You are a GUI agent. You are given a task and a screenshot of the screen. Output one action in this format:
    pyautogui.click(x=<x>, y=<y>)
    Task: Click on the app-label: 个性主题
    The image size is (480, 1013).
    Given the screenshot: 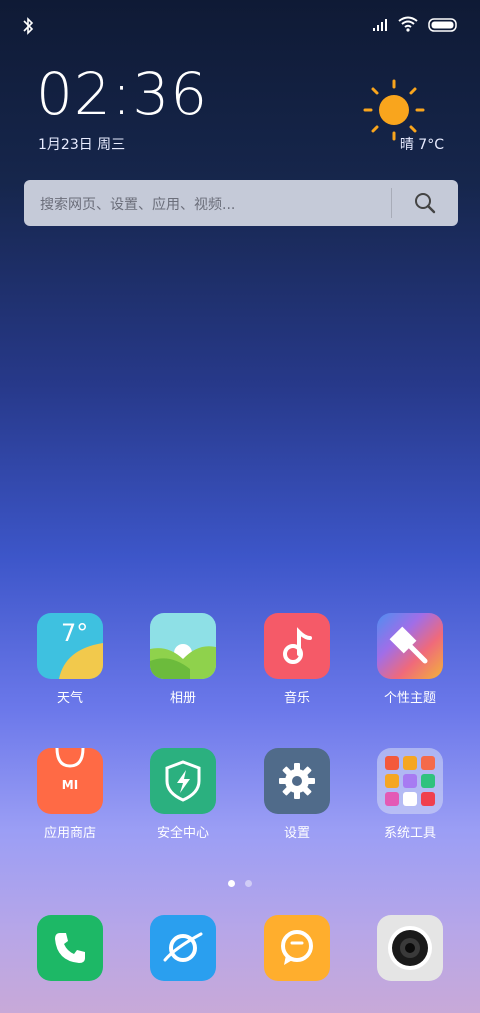 What is the action you would take?
    pyautogui.click(x=409, y=698)
    